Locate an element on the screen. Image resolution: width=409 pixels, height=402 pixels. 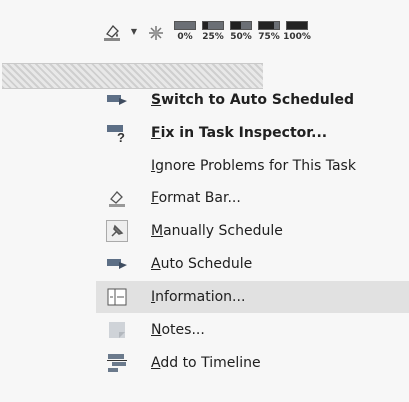
task-inspector-icon: ? is located at coordinates (117, 133).